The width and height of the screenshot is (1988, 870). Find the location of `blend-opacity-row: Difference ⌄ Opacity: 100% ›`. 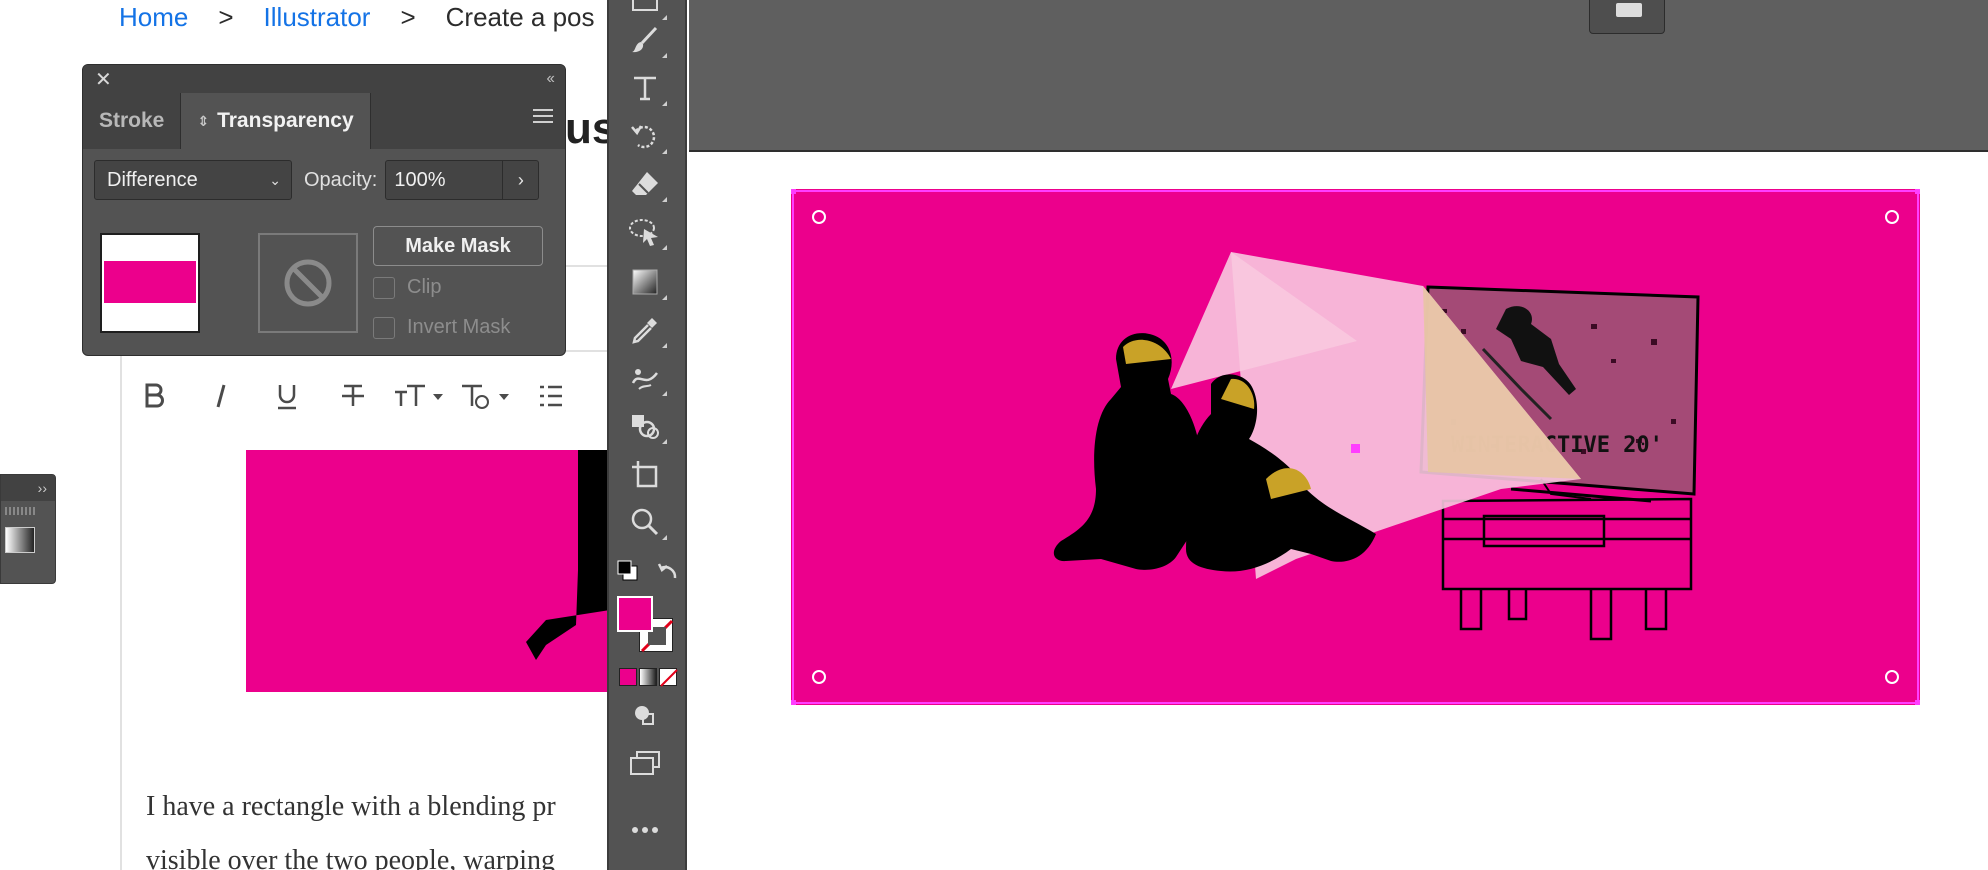

blend-opacity-row: Difference ⌄ Opacity: 100% › is located at coordinates (324, 180).